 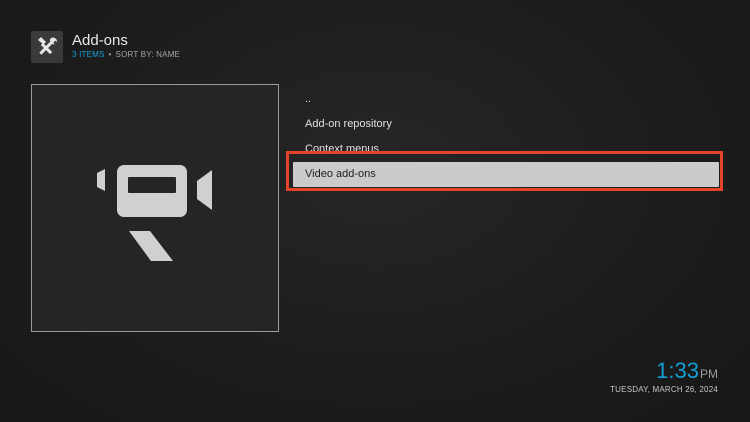 What do you see at coordinates (88, 54) in the screenshot?
I see `item-count: 3 ITEMS` at bounding box center [88, 54].